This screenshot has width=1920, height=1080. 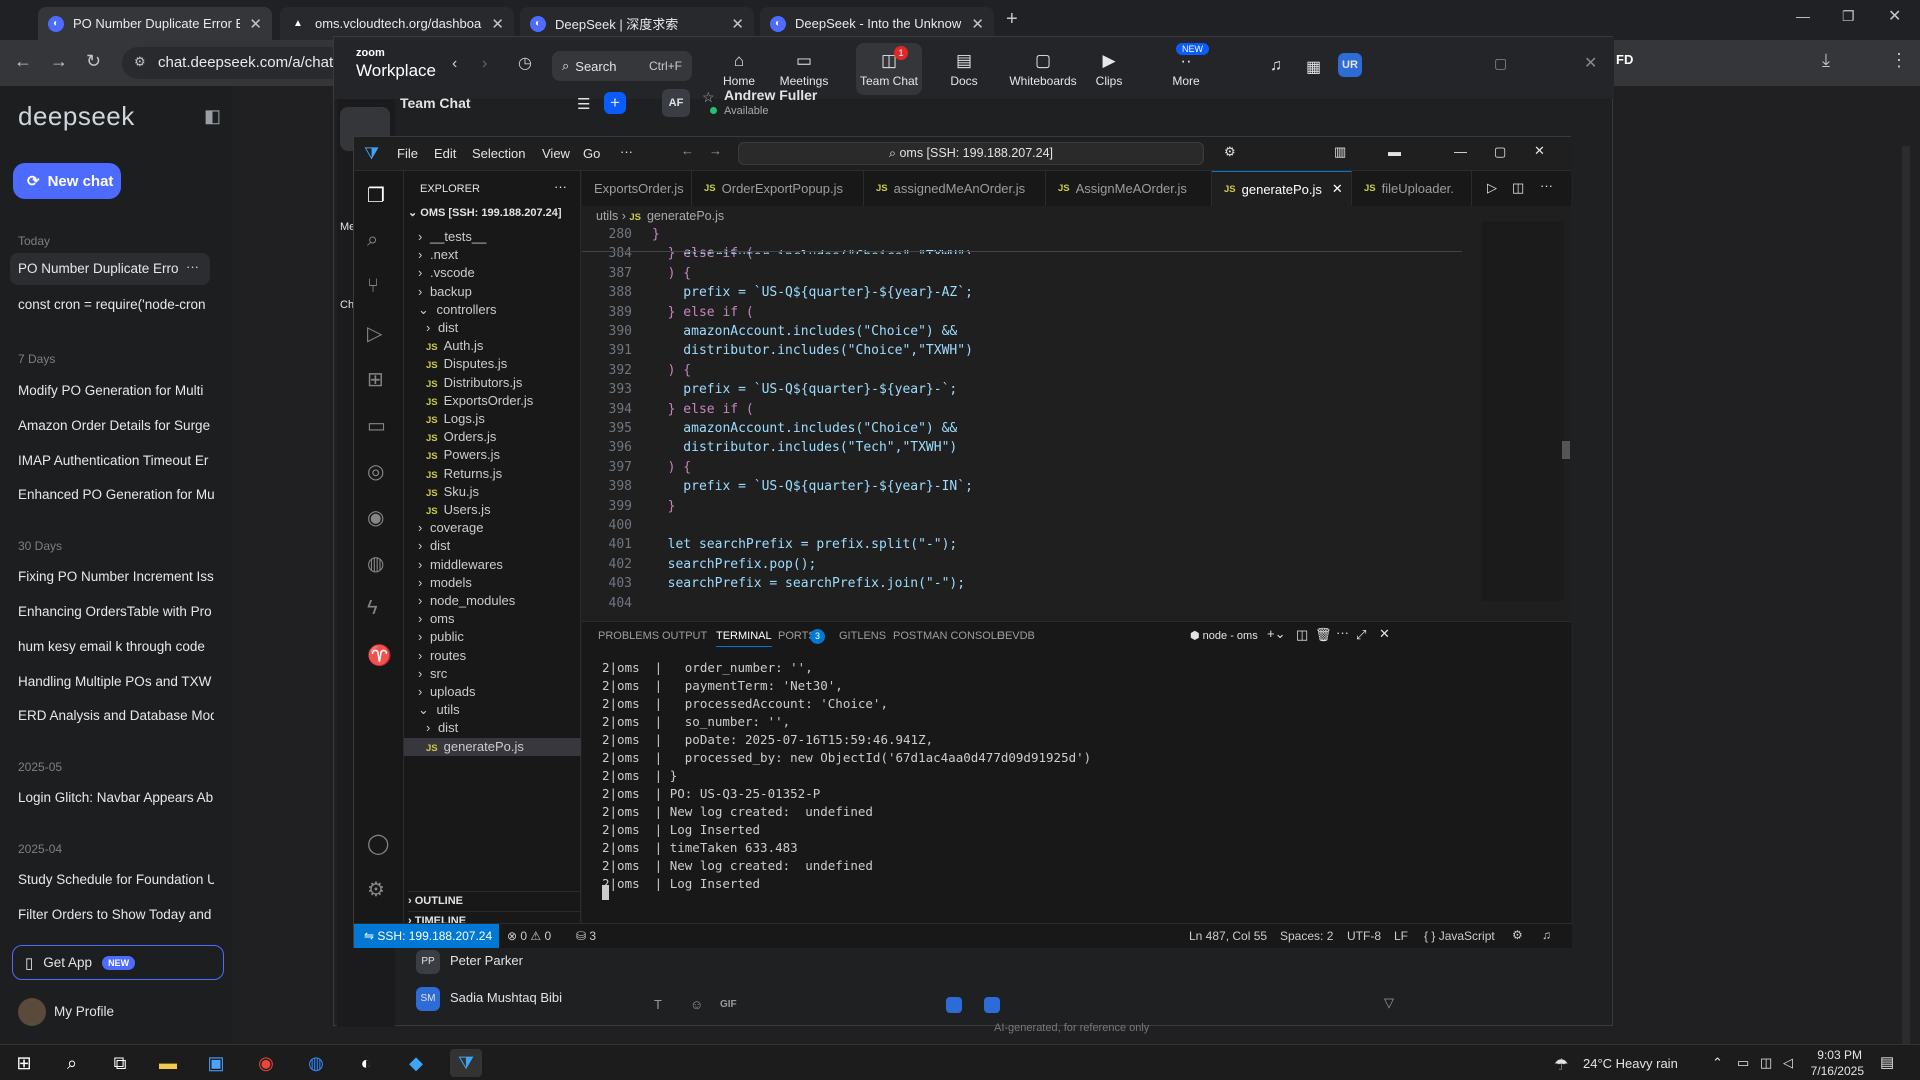 What do you see at coordinates (1412, 188) in the screenshot?
I see `editor-tab: JS fileUploader.` at bounding box center [1412, 188].